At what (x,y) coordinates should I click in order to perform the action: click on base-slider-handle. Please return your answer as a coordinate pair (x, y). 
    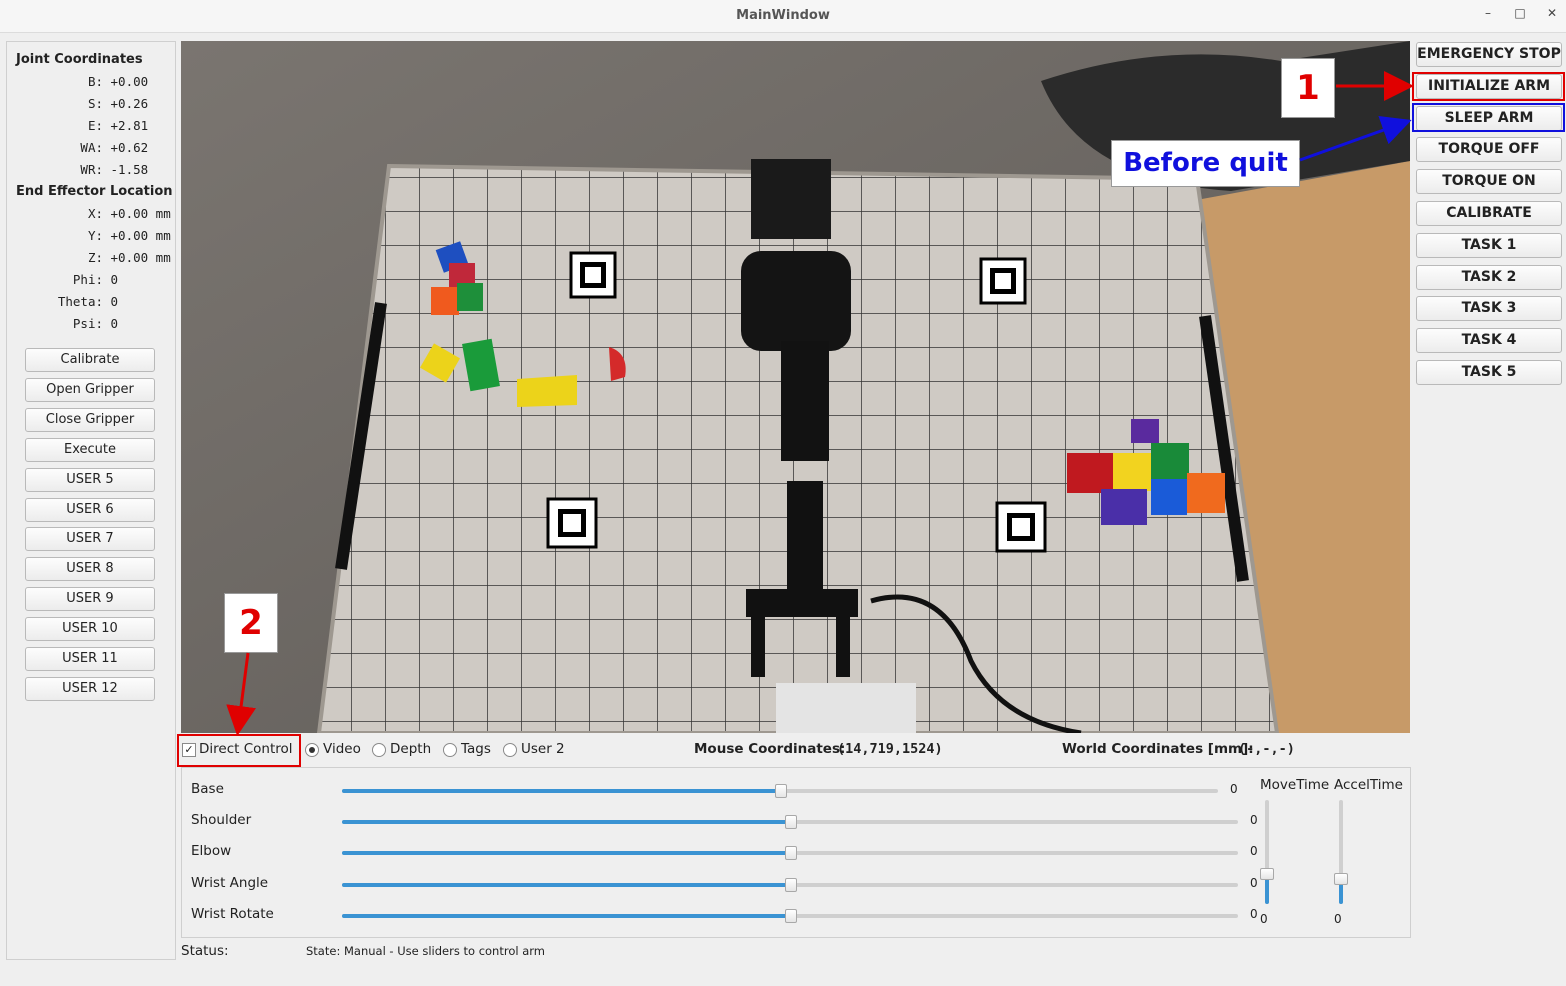
    Looking at the image, I should click on (781, 791).